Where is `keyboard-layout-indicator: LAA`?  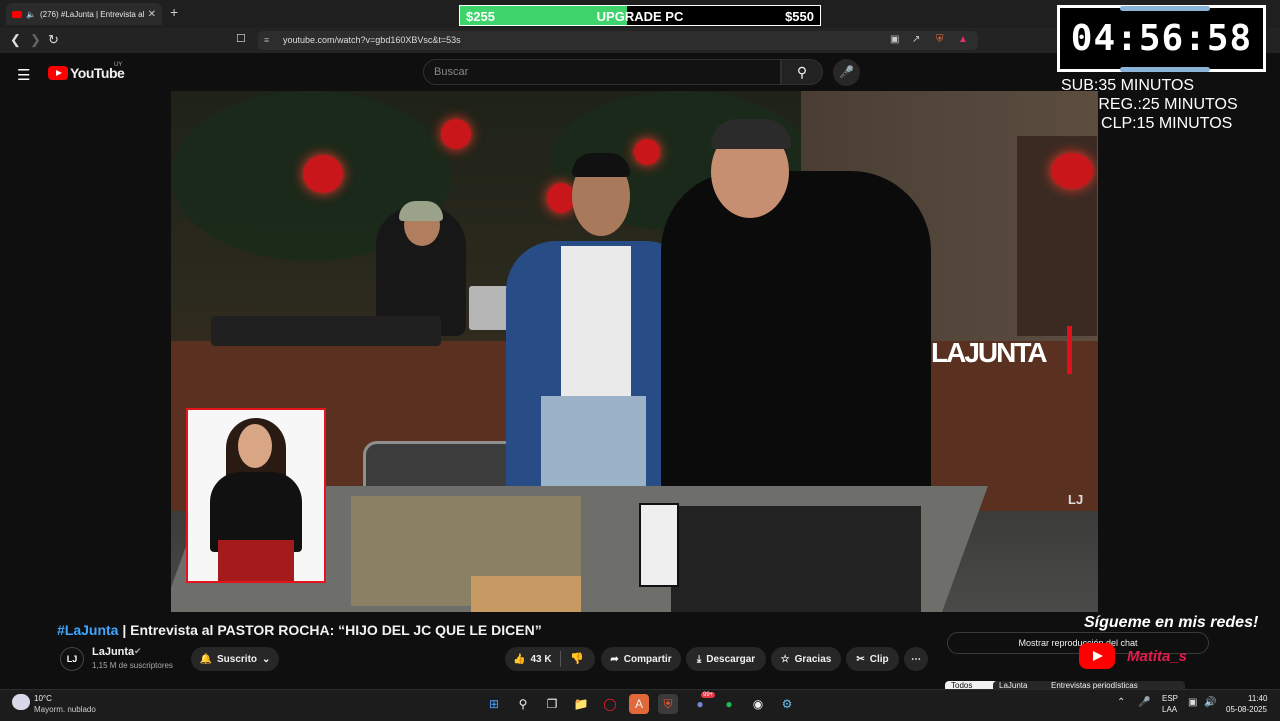 keyboard-layout-indicator: LAA is located at coordinates (1169, 709).